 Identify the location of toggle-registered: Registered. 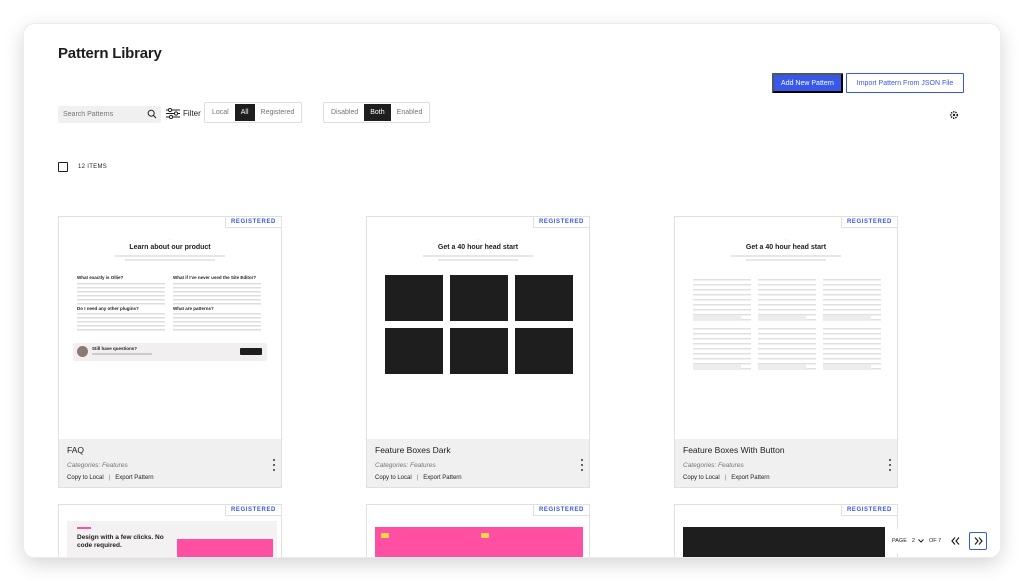
(278, 112).